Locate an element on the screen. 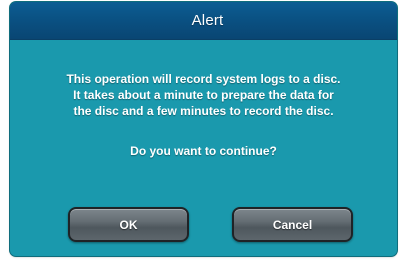  dialog-titlebar: Alert is located at coordinates (203, 21).